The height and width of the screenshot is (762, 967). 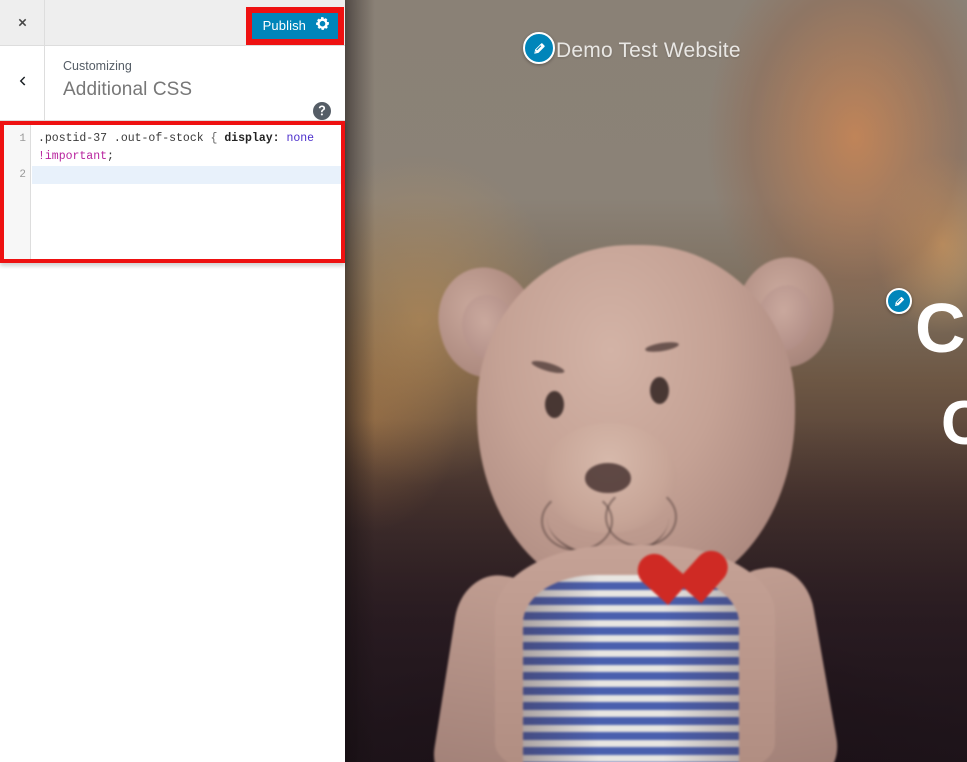 What do you see at coordinates (22, 175) in the screenshot?
I see `line-number: 2` at bounding box center [22, 175].